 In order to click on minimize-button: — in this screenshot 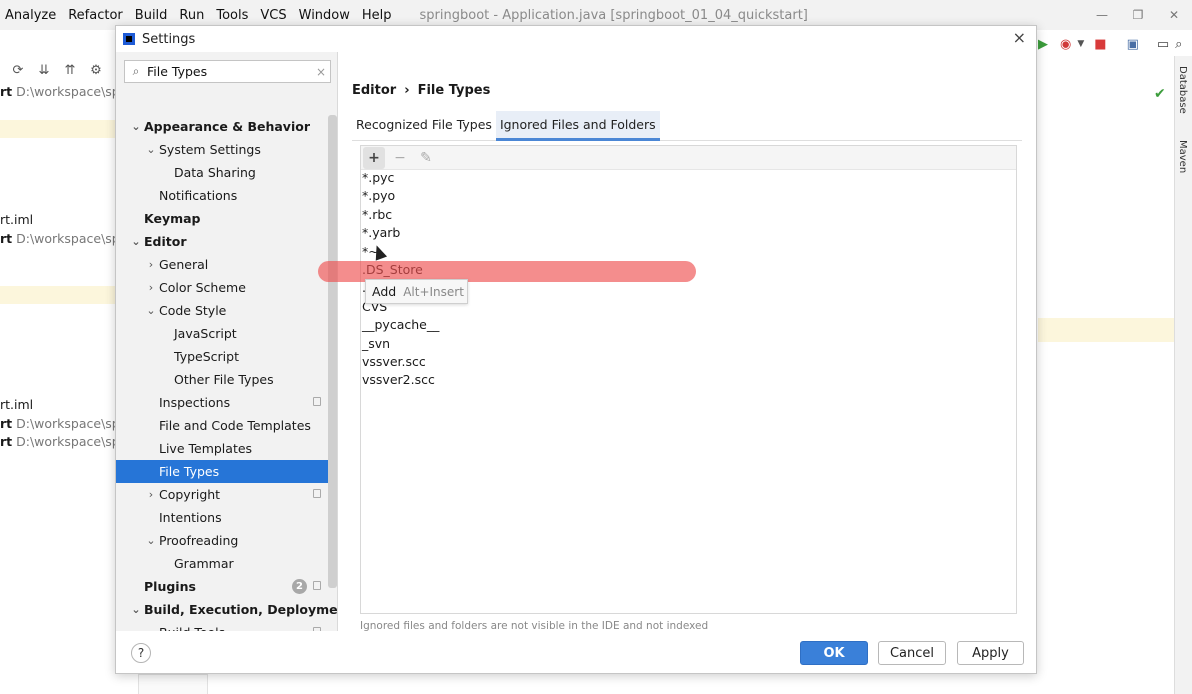, I will do `click(1102, 15)`.